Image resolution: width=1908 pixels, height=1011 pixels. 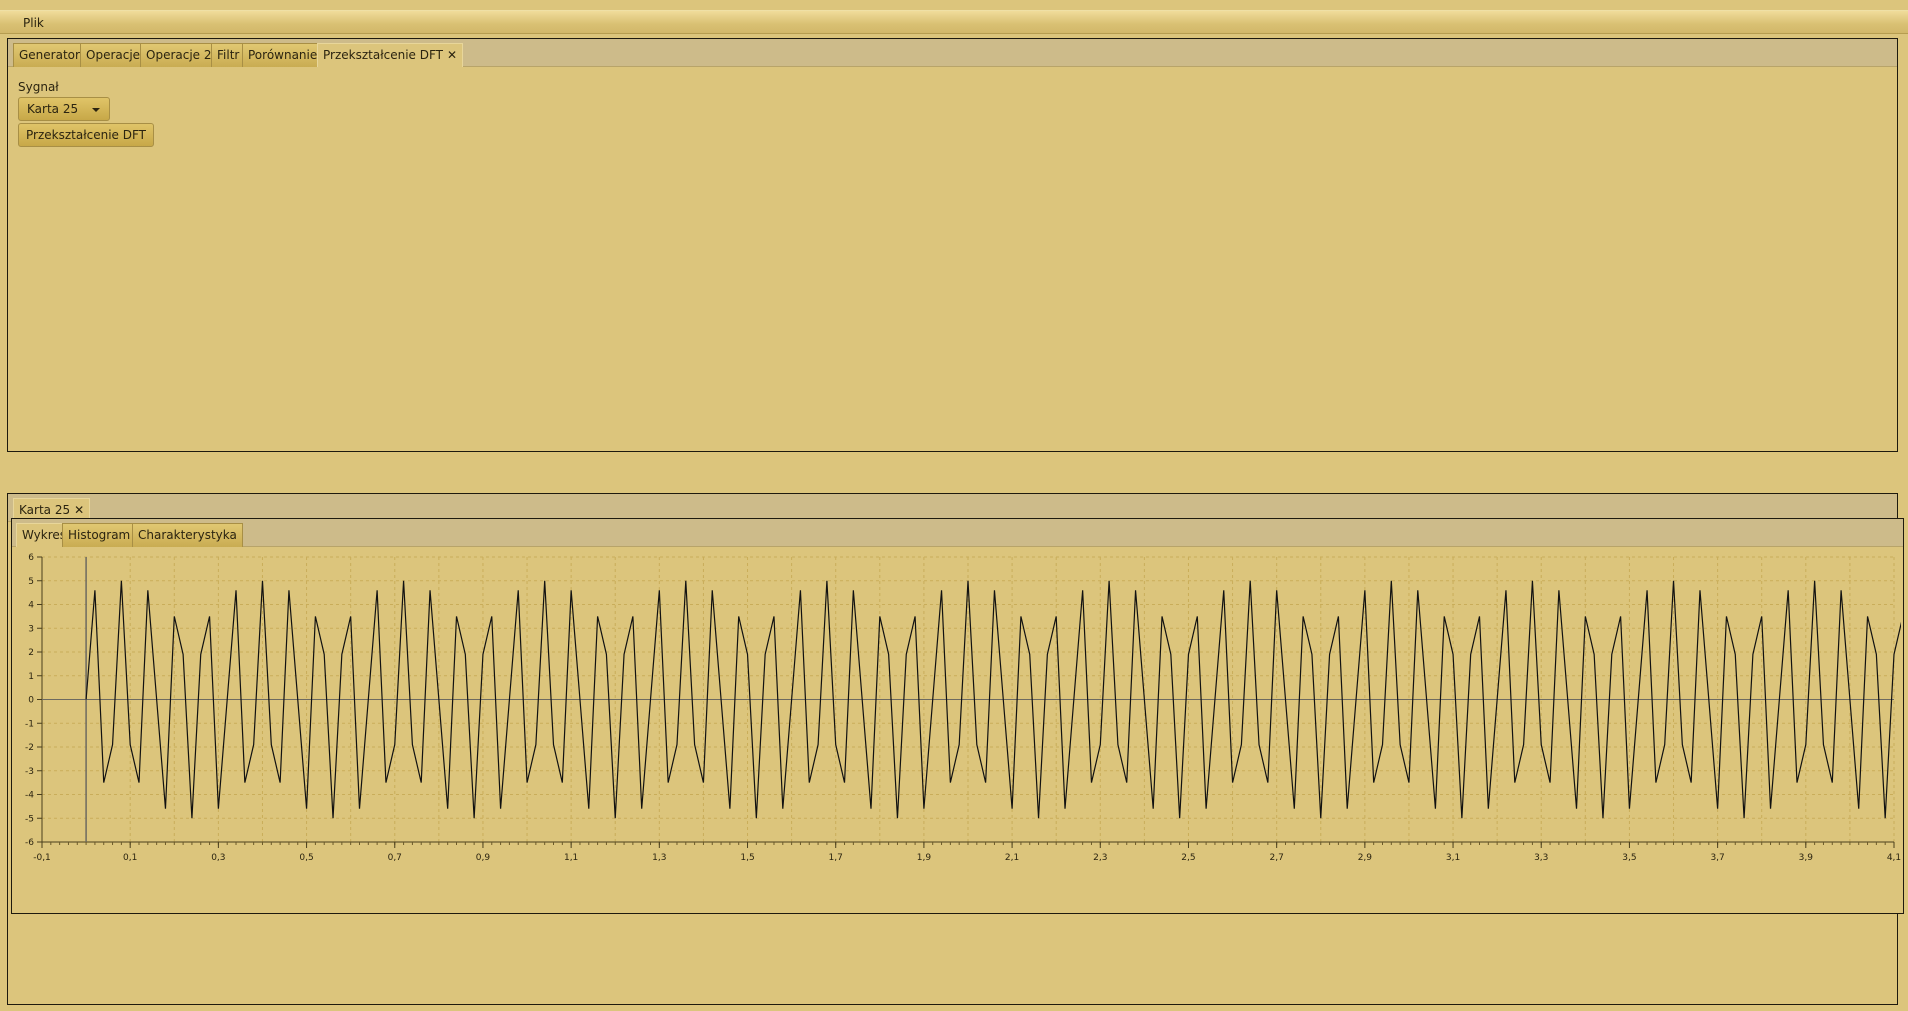 I want to click on x-tick-label: 3,5, so click(x=1629, y=858).